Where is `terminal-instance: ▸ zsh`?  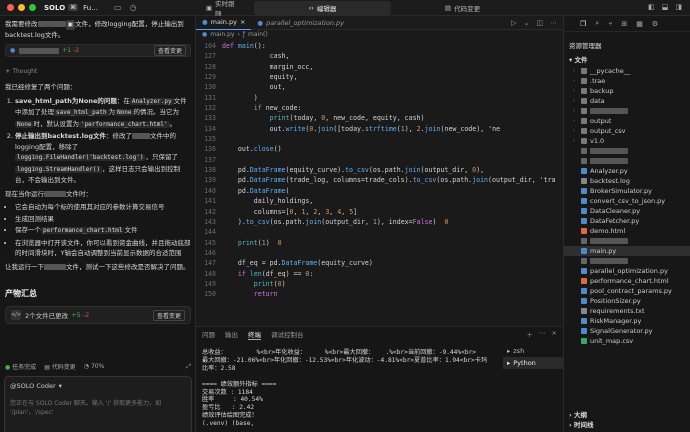 terminal-instance: ▸ zsh is located at coordinates (533, 351).